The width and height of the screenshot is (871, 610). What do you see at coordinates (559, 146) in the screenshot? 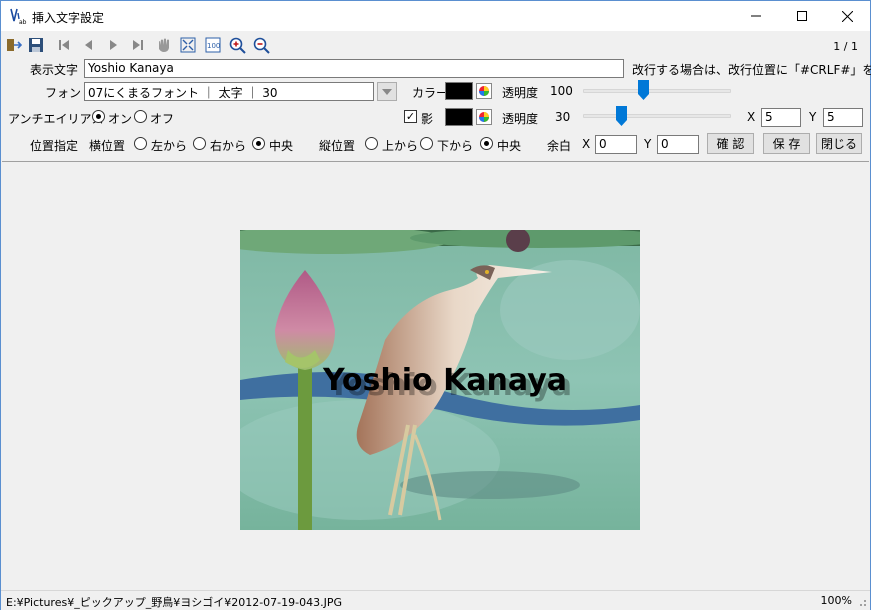
I see `margin-label: 余白` at bounding box center [559, 146].